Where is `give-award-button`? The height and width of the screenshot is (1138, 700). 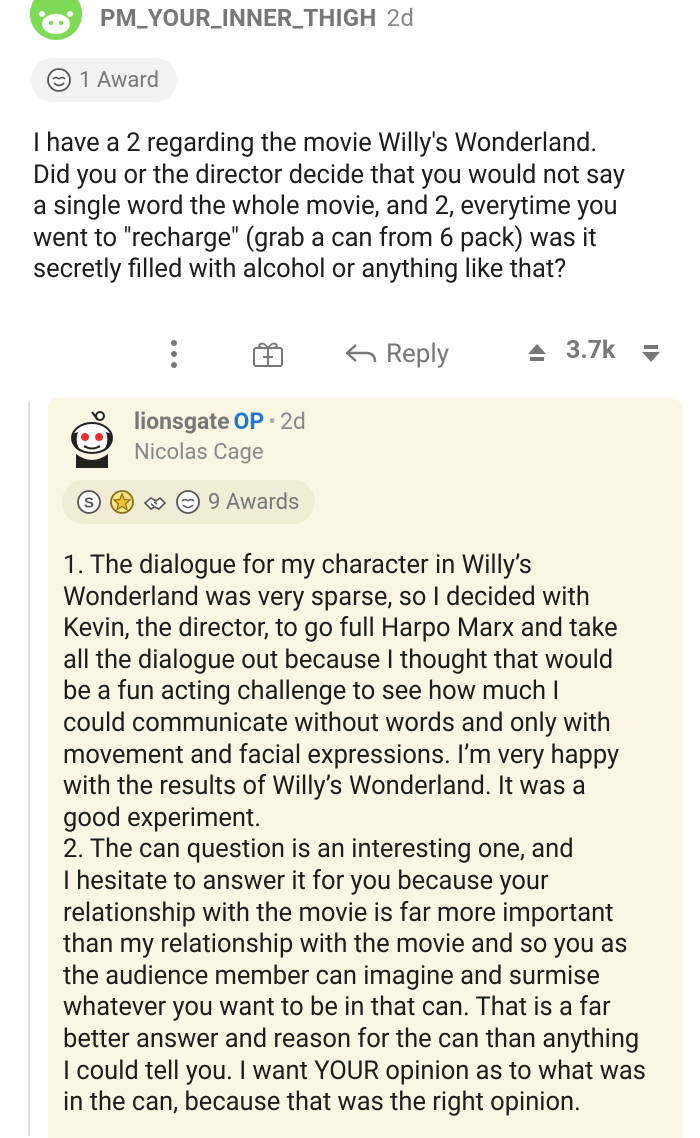
give-award-button is located at coordinates (268, 354).